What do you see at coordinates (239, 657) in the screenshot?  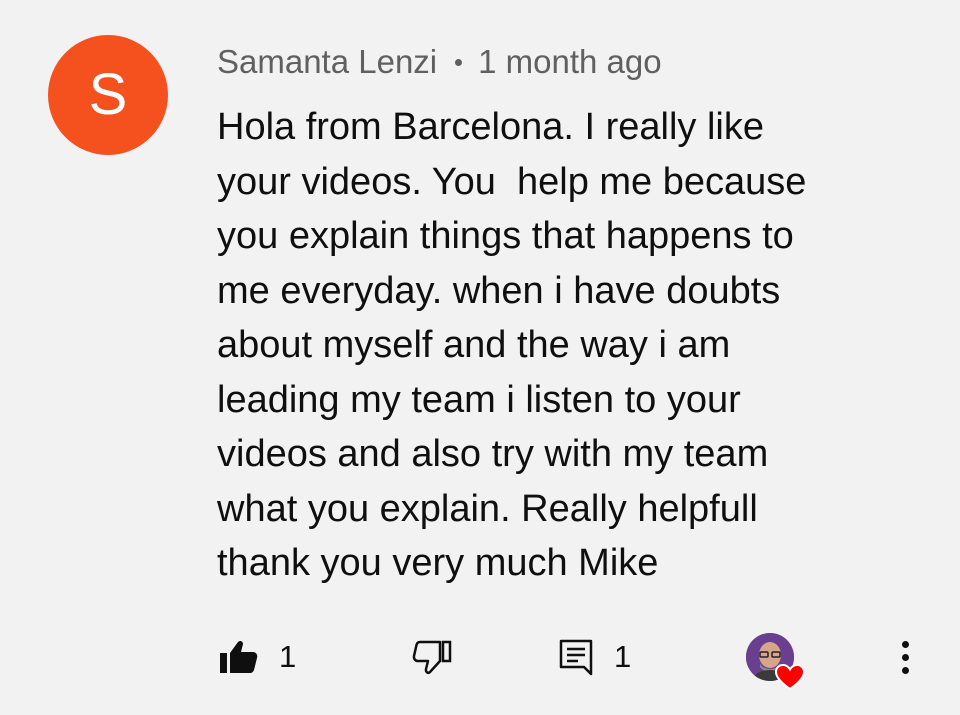 I see `thumbs-up-filled-icon` at bounding box center [239, 657].